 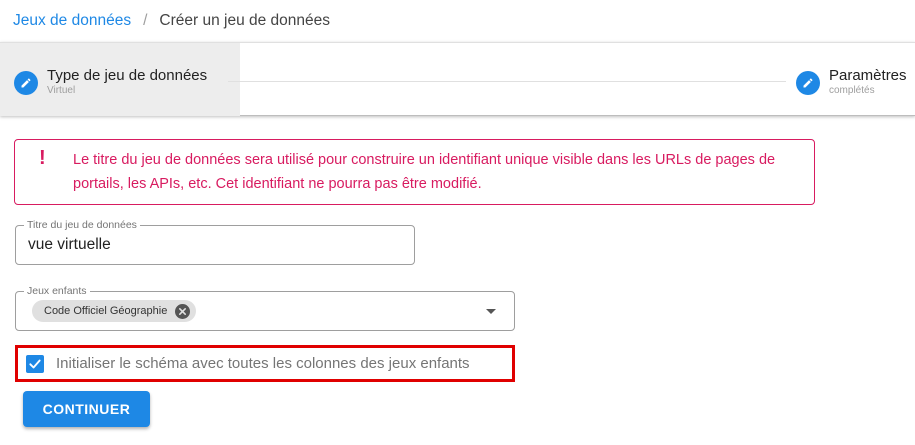 I want to click on chevron-down-icon, so click(x=491, y=311).